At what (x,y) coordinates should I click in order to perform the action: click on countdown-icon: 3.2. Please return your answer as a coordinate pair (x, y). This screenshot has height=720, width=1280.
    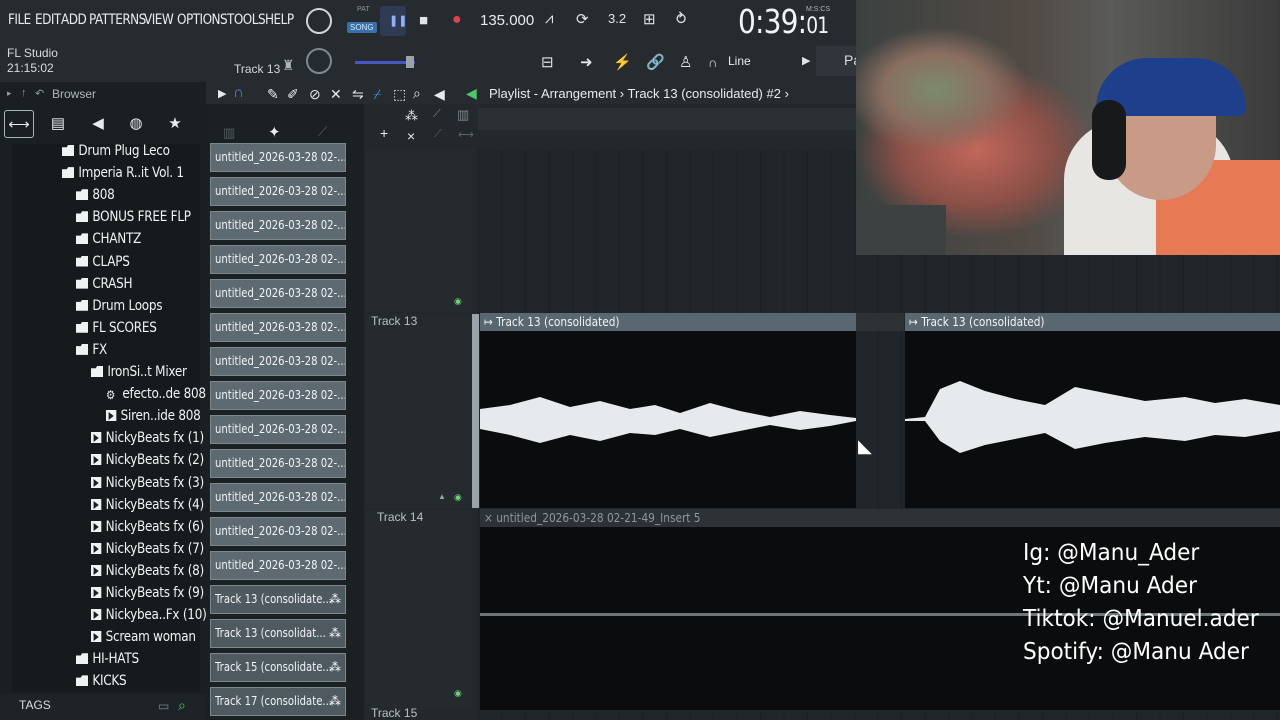
    Looking at the image, I should click on (617, 18).